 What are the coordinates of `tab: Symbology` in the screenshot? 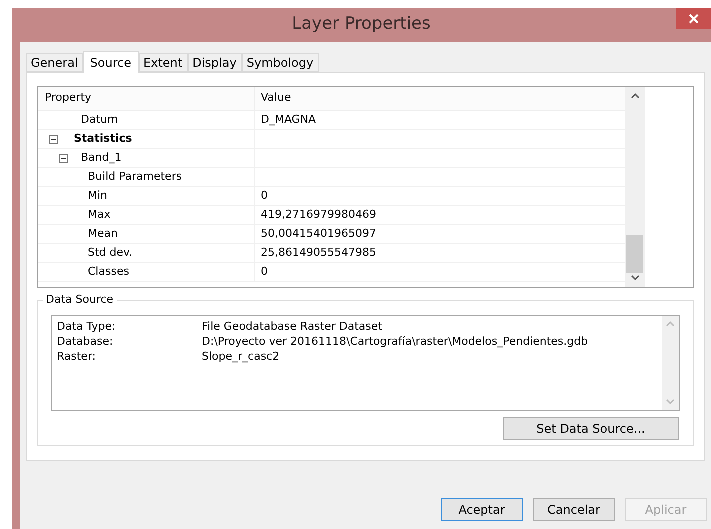 It's located at (280, 62).